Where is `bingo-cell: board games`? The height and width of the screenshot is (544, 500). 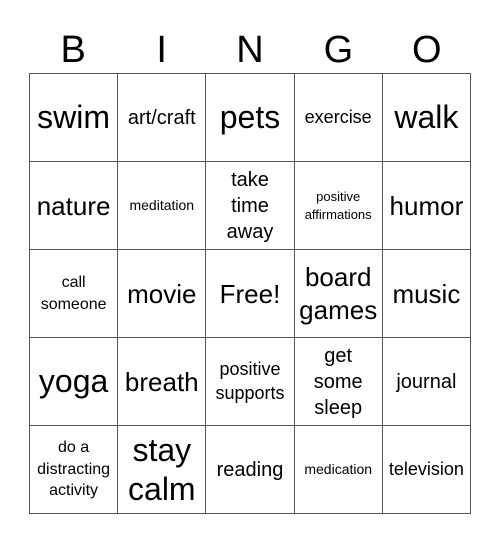
bingo-cell: board games is located at coordinates (338, 294).